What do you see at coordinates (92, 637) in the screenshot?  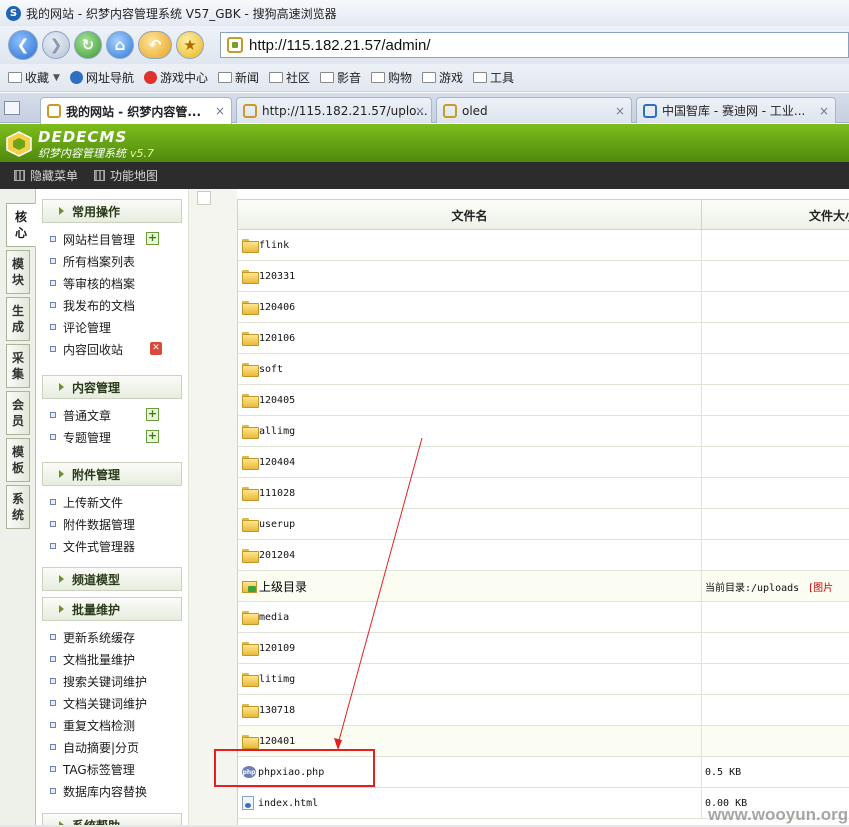 I see `menu-item-update-cache: 更新系统缓存` at bounding box center [92, 637].